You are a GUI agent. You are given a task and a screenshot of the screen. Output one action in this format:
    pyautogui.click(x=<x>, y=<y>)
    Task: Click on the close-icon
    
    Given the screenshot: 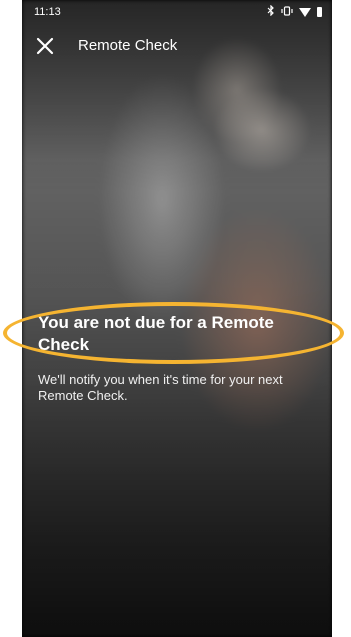 What is the action you would take?
    pyautogui.click(x=45, y=46)
    